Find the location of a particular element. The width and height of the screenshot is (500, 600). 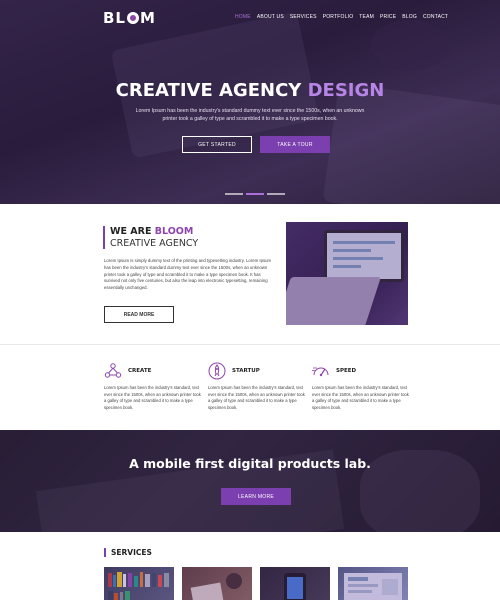

about-heading-prefix: WE ARE is located at coordinates (131, 231).